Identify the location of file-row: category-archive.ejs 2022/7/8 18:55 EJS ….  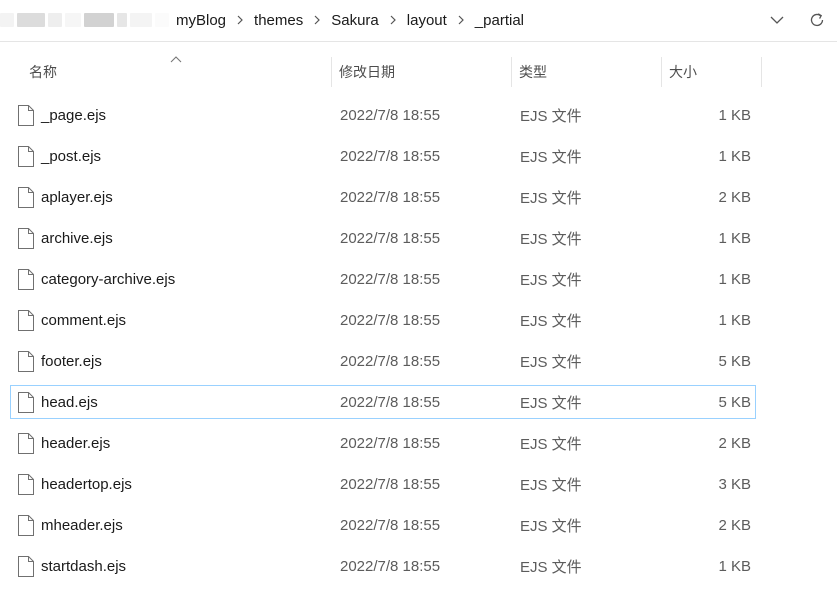
(383, 279).